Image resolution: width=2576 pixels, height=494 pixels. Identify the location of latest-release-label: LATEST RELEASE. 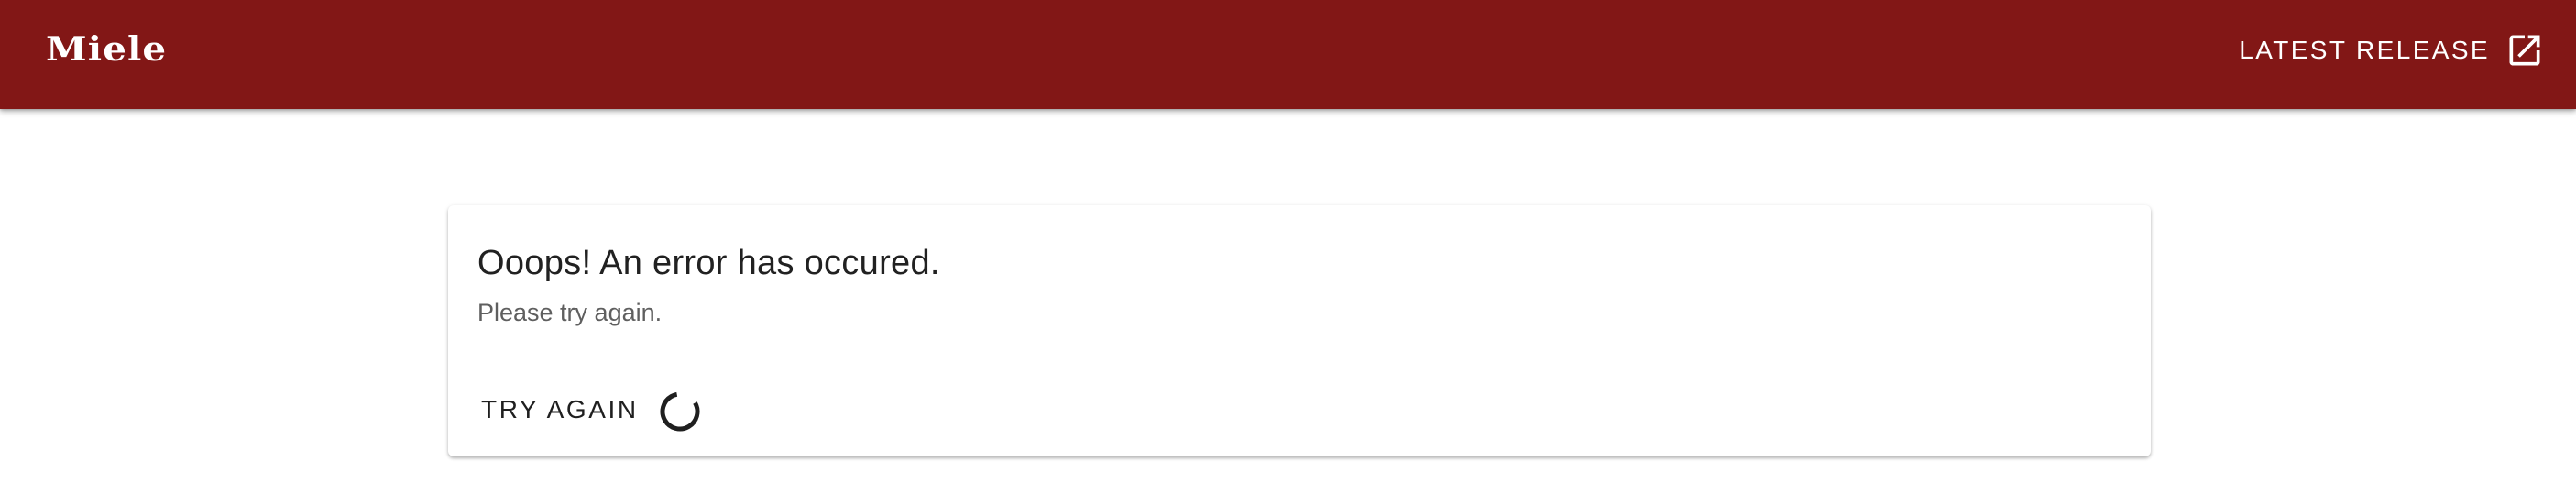
(2365, 50).